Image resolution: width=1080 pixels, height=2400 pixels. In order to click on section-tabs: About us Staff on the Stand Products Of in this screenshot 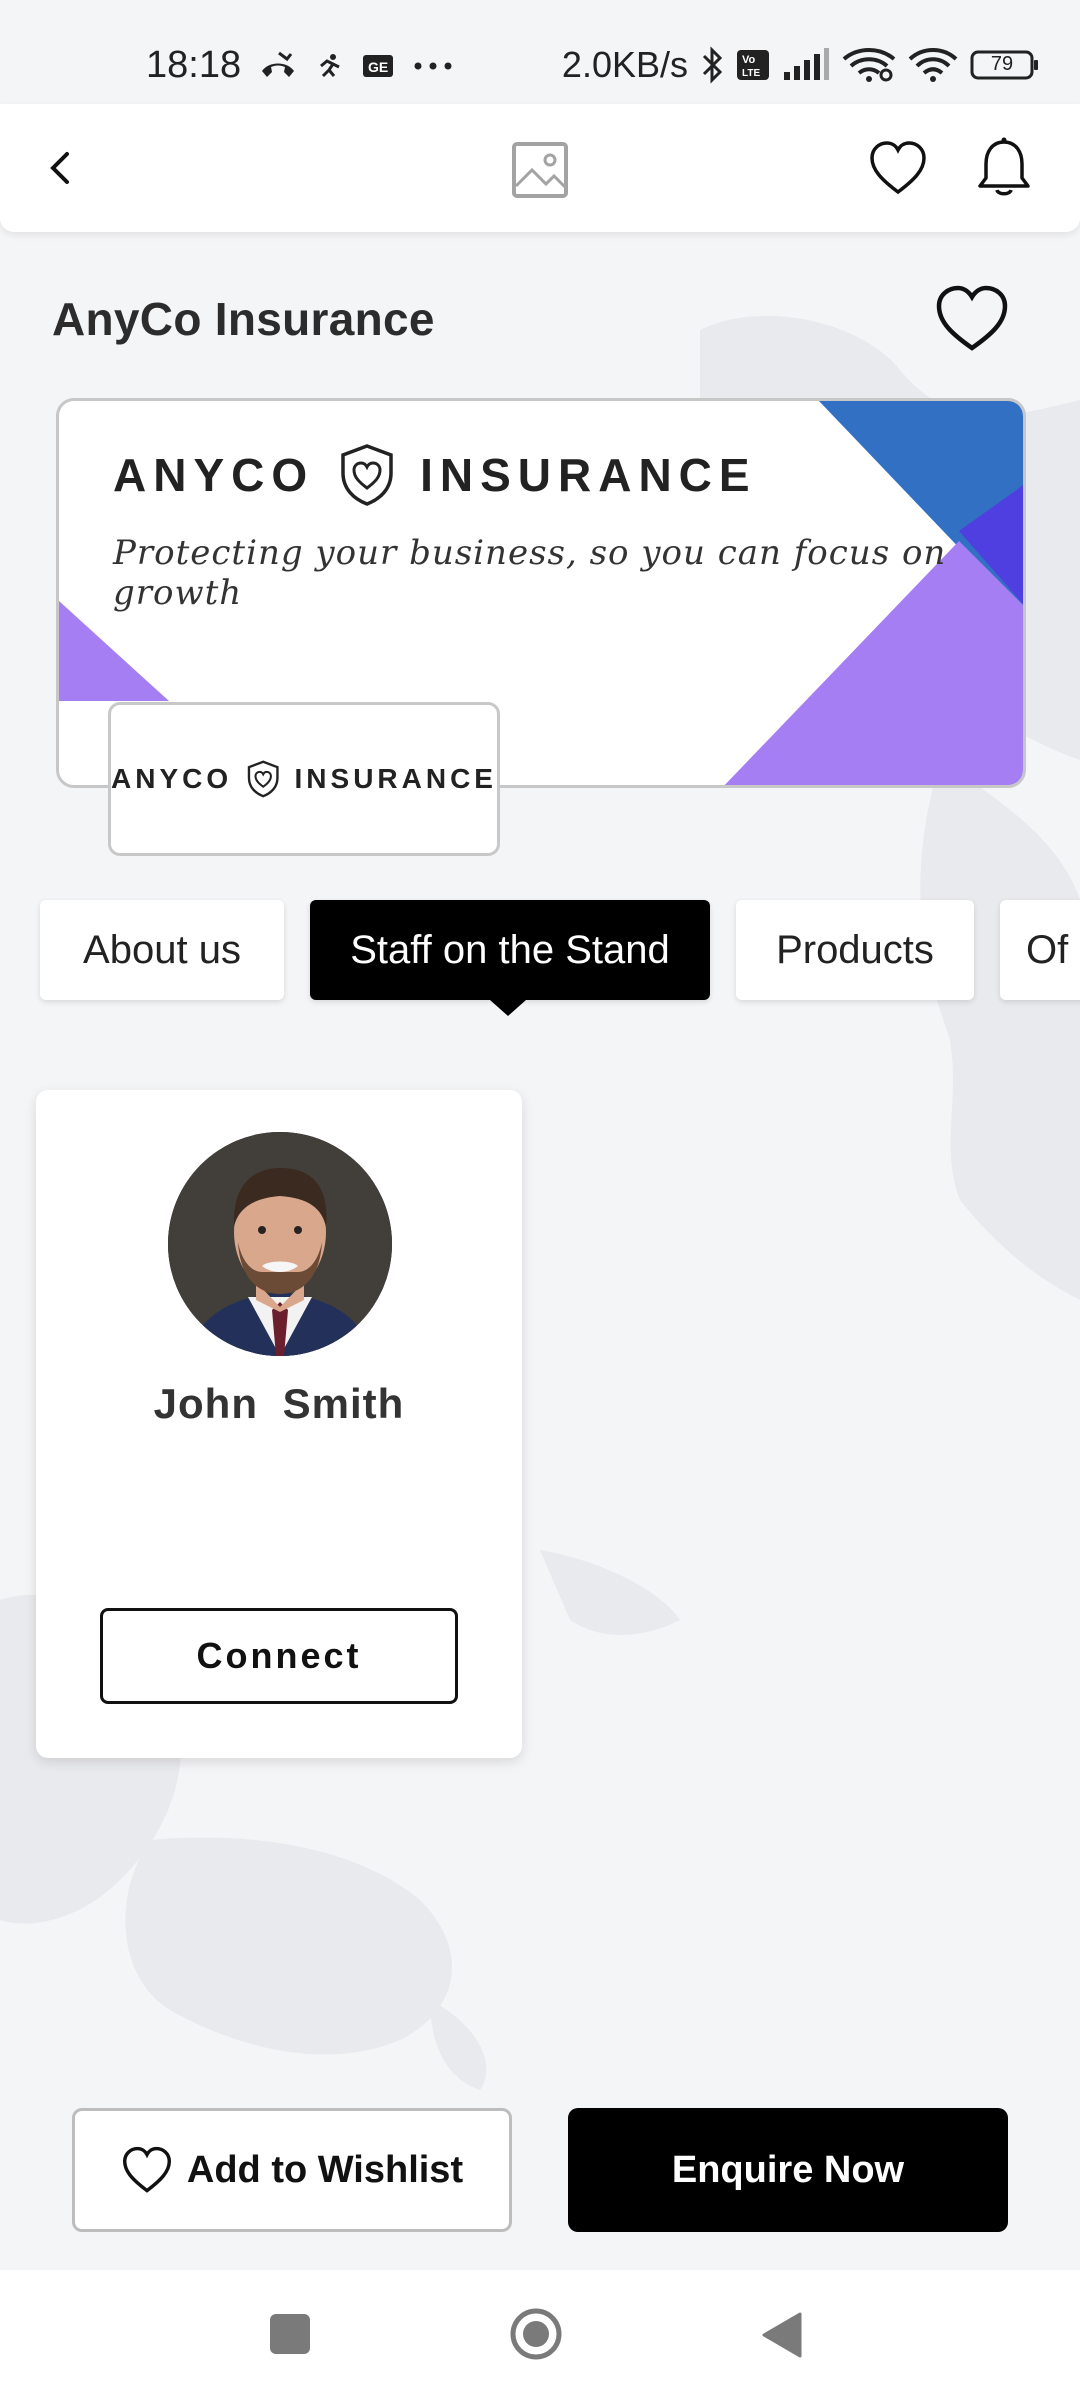, I will do `click(540, 956)`.